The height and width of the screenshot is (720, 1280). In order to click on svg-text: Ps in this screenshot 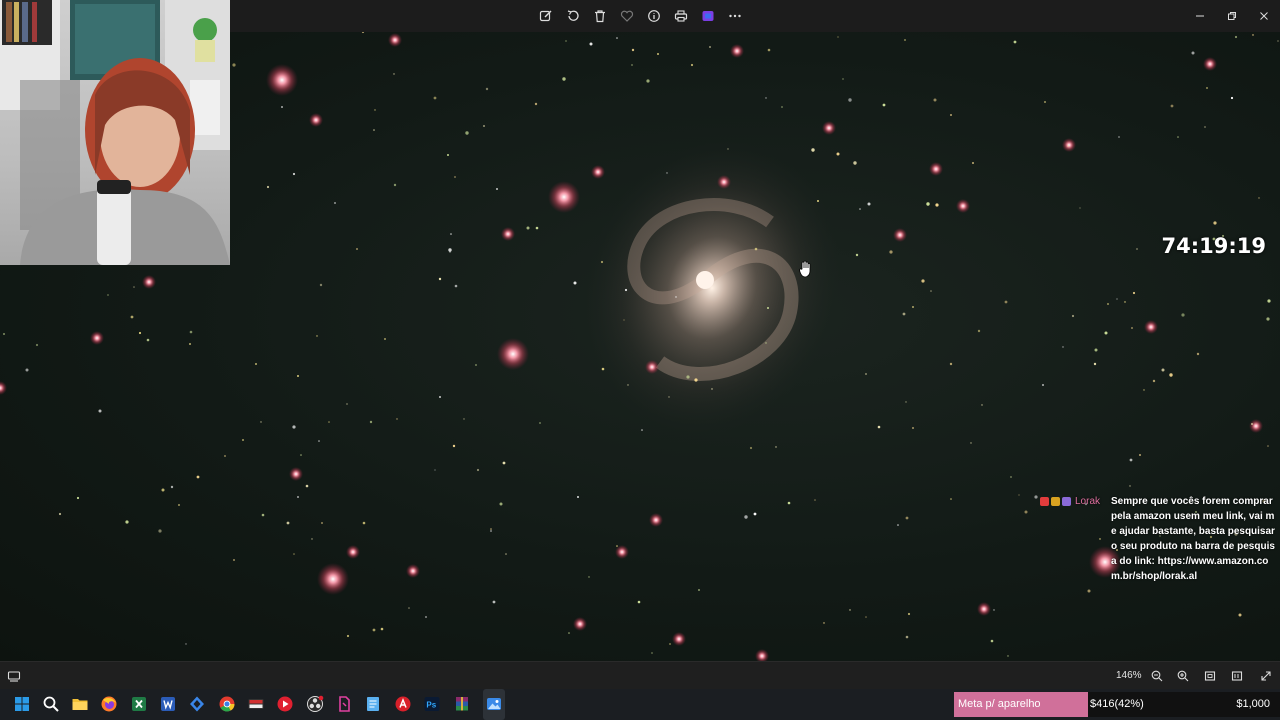, I will do `click(431, 705)`.